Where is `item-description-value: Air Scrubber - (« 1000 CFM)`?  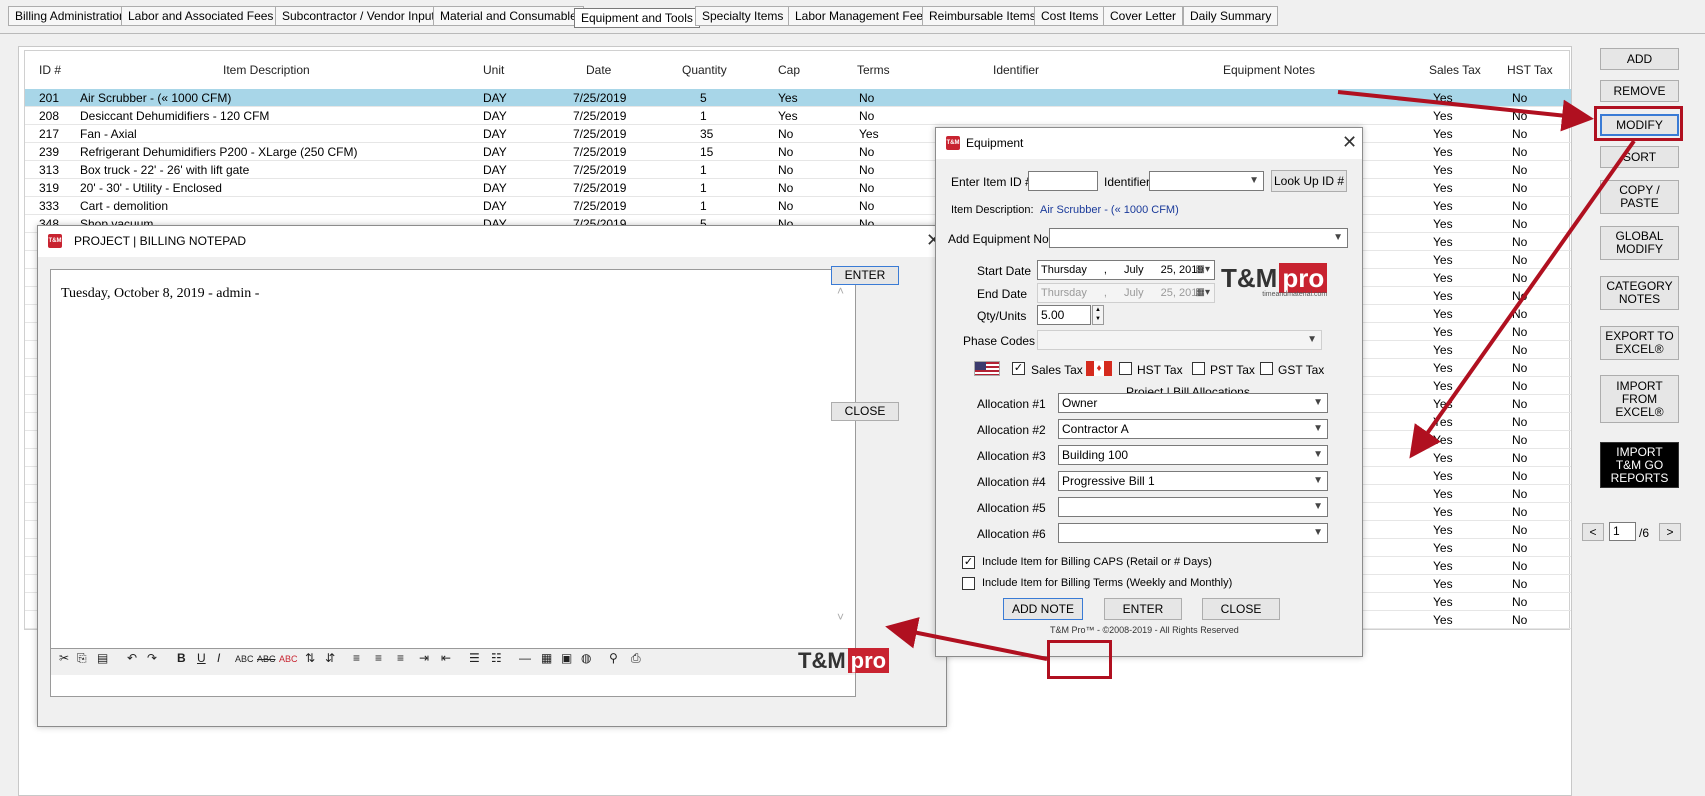
item-description-value: Air Scrubber - (« 1000 CFM) is located at coordinates (1109, 210).